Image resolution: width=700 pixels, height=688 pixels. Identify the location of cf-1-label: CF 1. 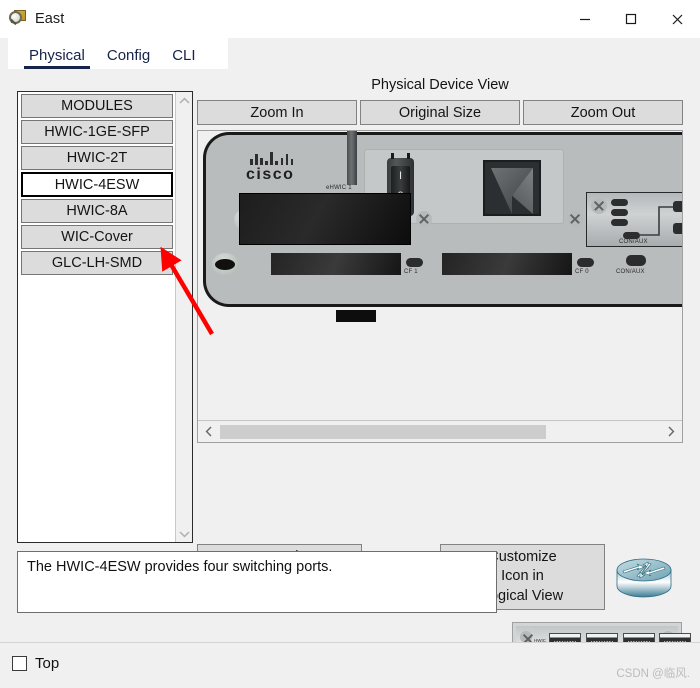
(411, 272).